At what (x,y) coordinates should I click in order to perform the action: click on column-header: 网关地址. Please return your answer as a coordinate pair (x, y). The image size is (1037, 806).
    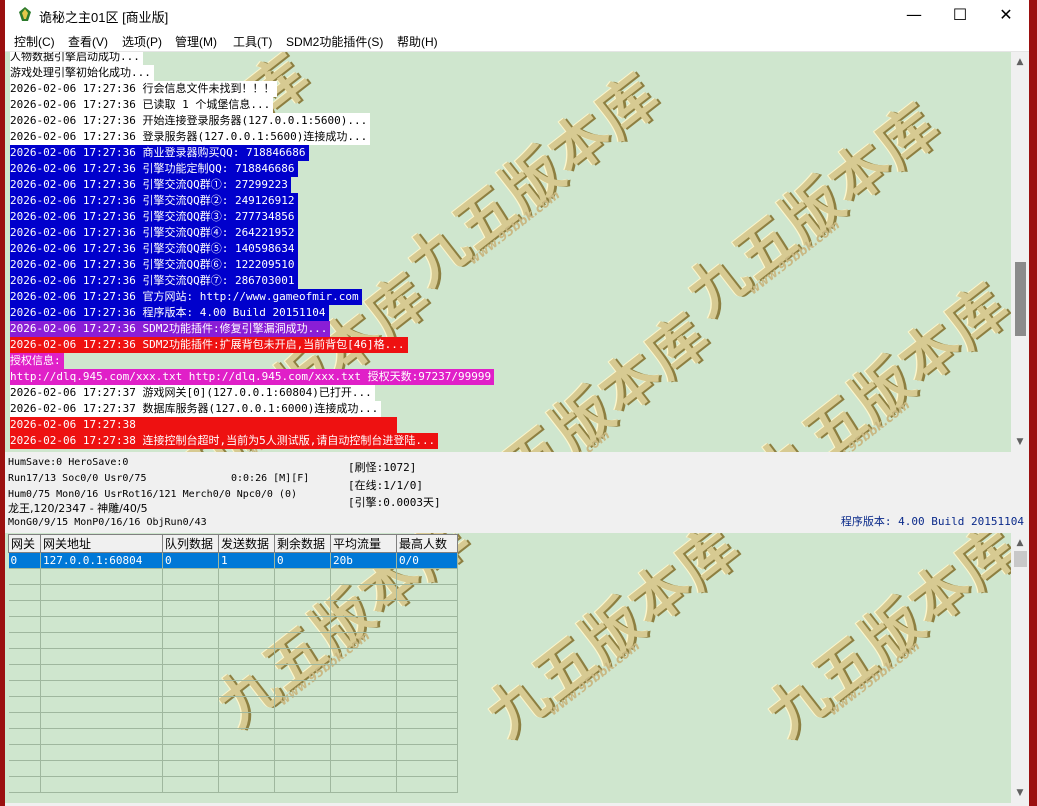
    Looking at the image, I should click on (101, 543).